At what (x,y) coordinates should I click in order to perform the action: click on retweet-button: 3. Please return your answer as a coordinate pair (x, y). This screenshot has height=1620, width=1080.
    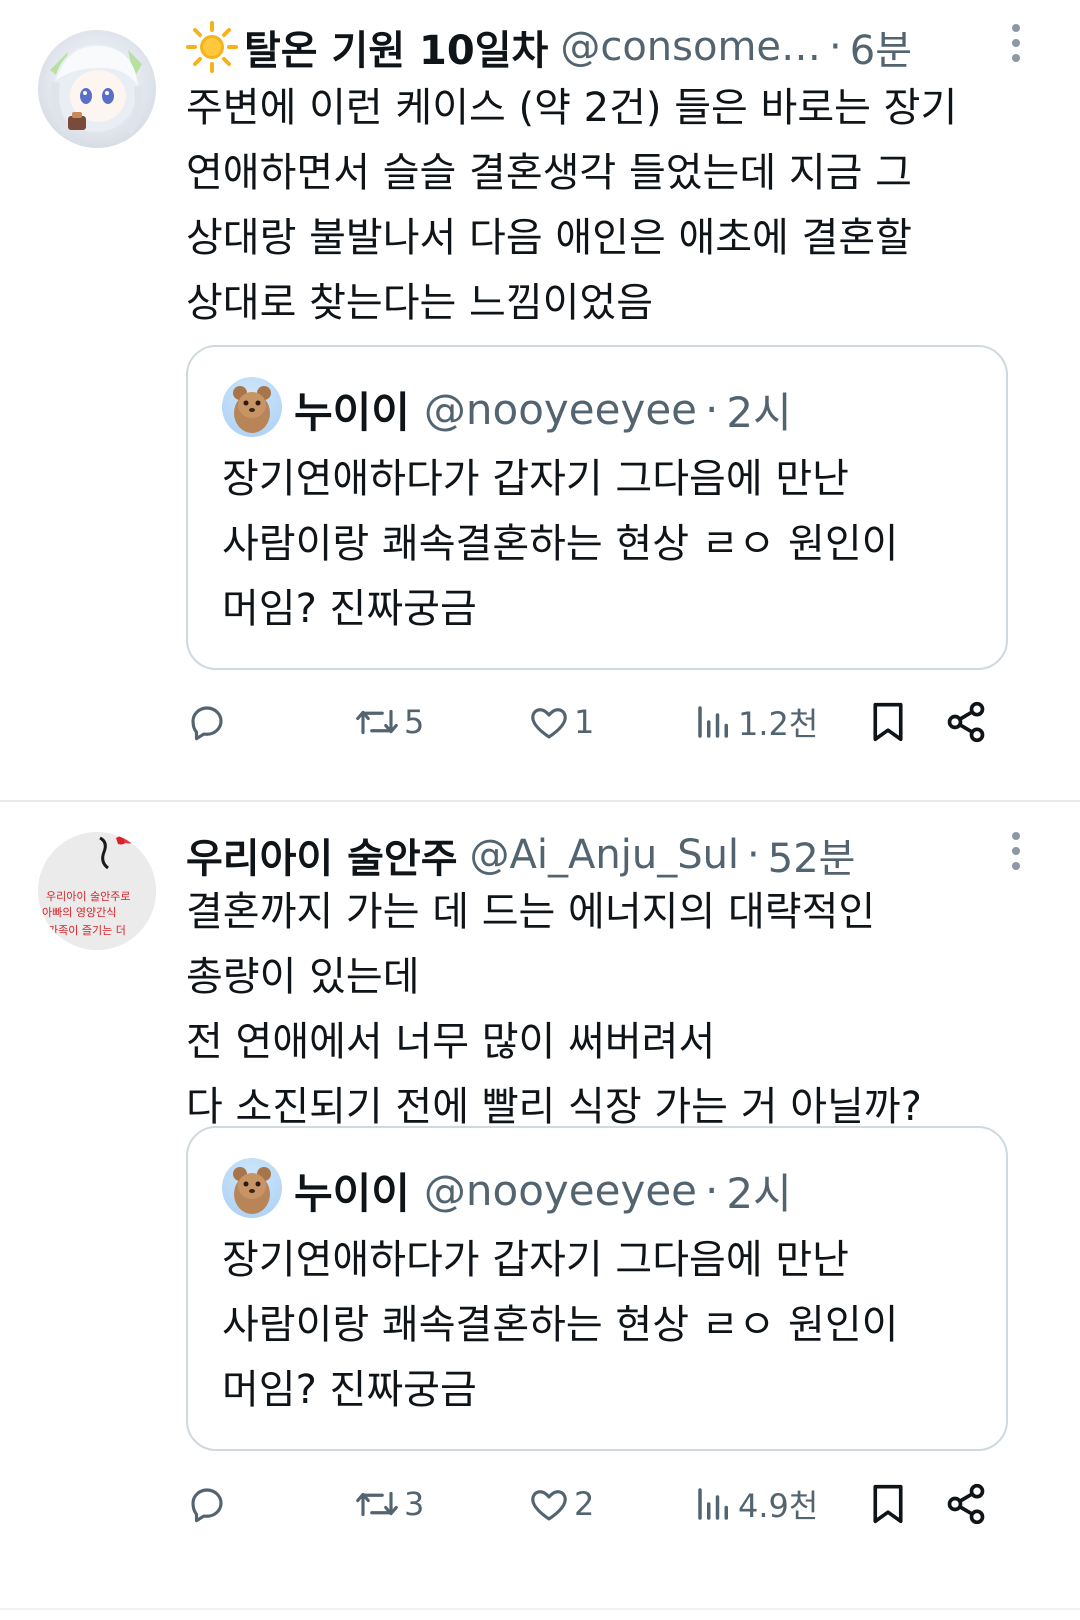
    Looking at the image, I should click on (389, 1504).